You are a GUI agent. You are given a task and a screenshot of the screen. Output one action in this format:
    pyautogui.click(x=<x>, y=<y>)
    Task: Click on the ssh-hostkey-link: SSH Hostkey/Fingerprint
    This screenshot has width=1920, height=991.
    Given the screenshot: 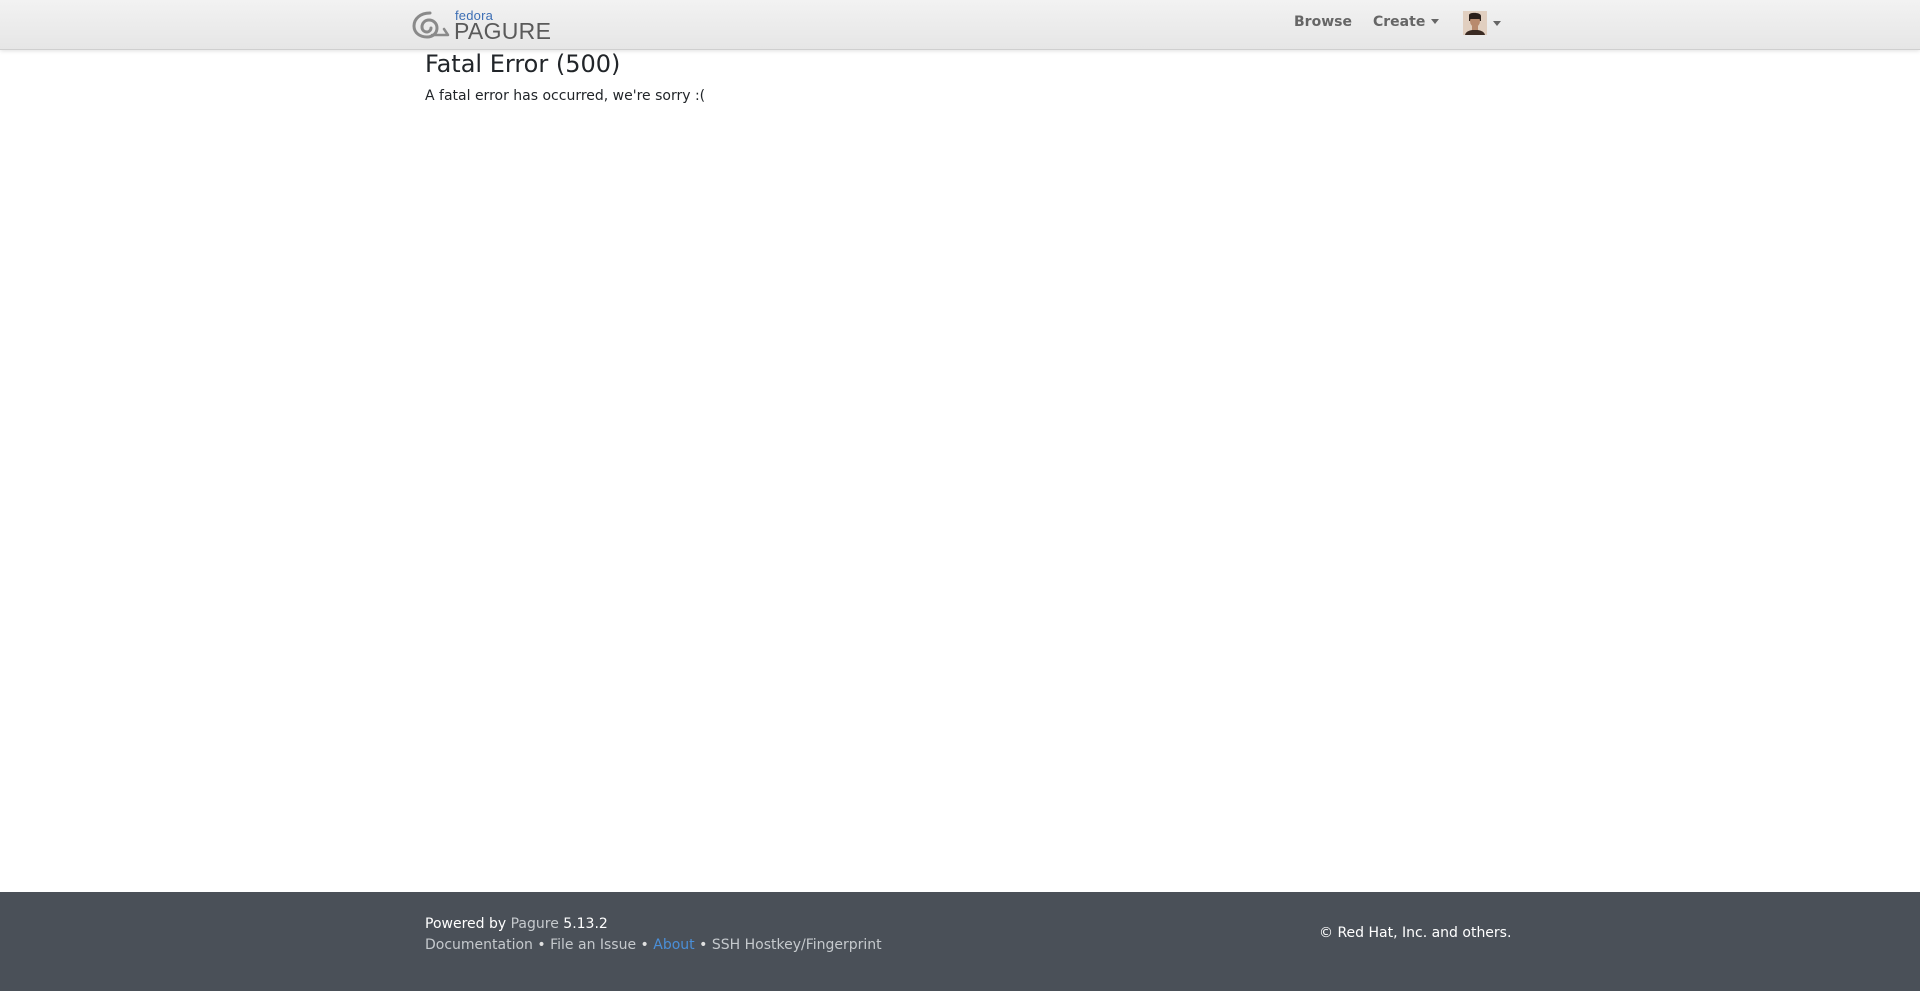 What is the action you would take?
    pyautogui.click(x=797, y=945)
    